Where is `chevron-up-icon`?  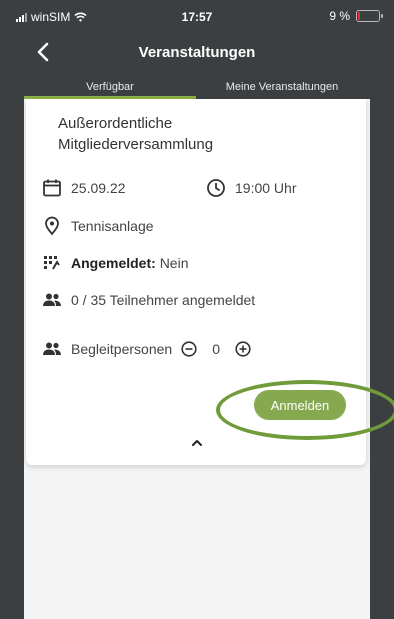
chevron-up-icon is located at coordinates (197, 443).